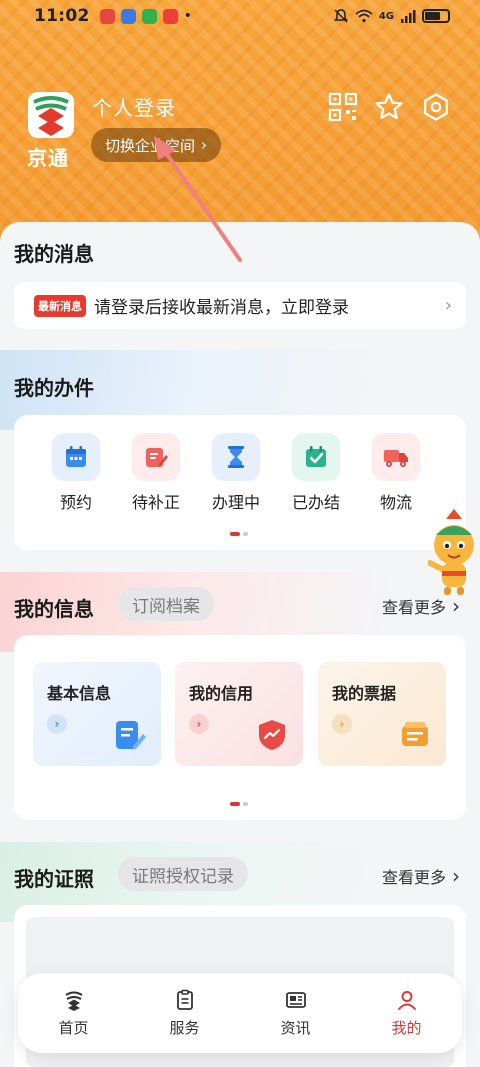 Image resolution: width=480 pixels, height=1067 pixels. I want to click on work-card: 预约 待补正 办理中 已办结 物流, so click(240, 482).